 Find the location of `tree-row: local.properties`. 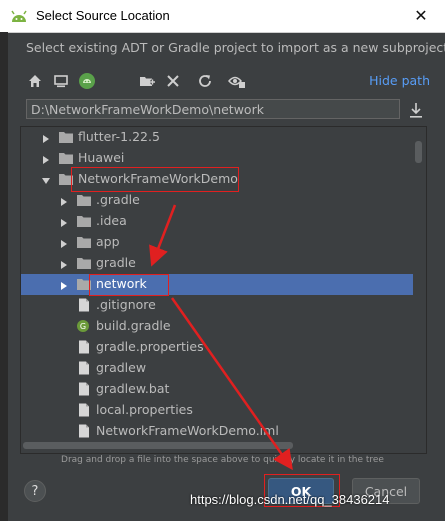

tree-row: local.properties is located at coordinates (217, 410).